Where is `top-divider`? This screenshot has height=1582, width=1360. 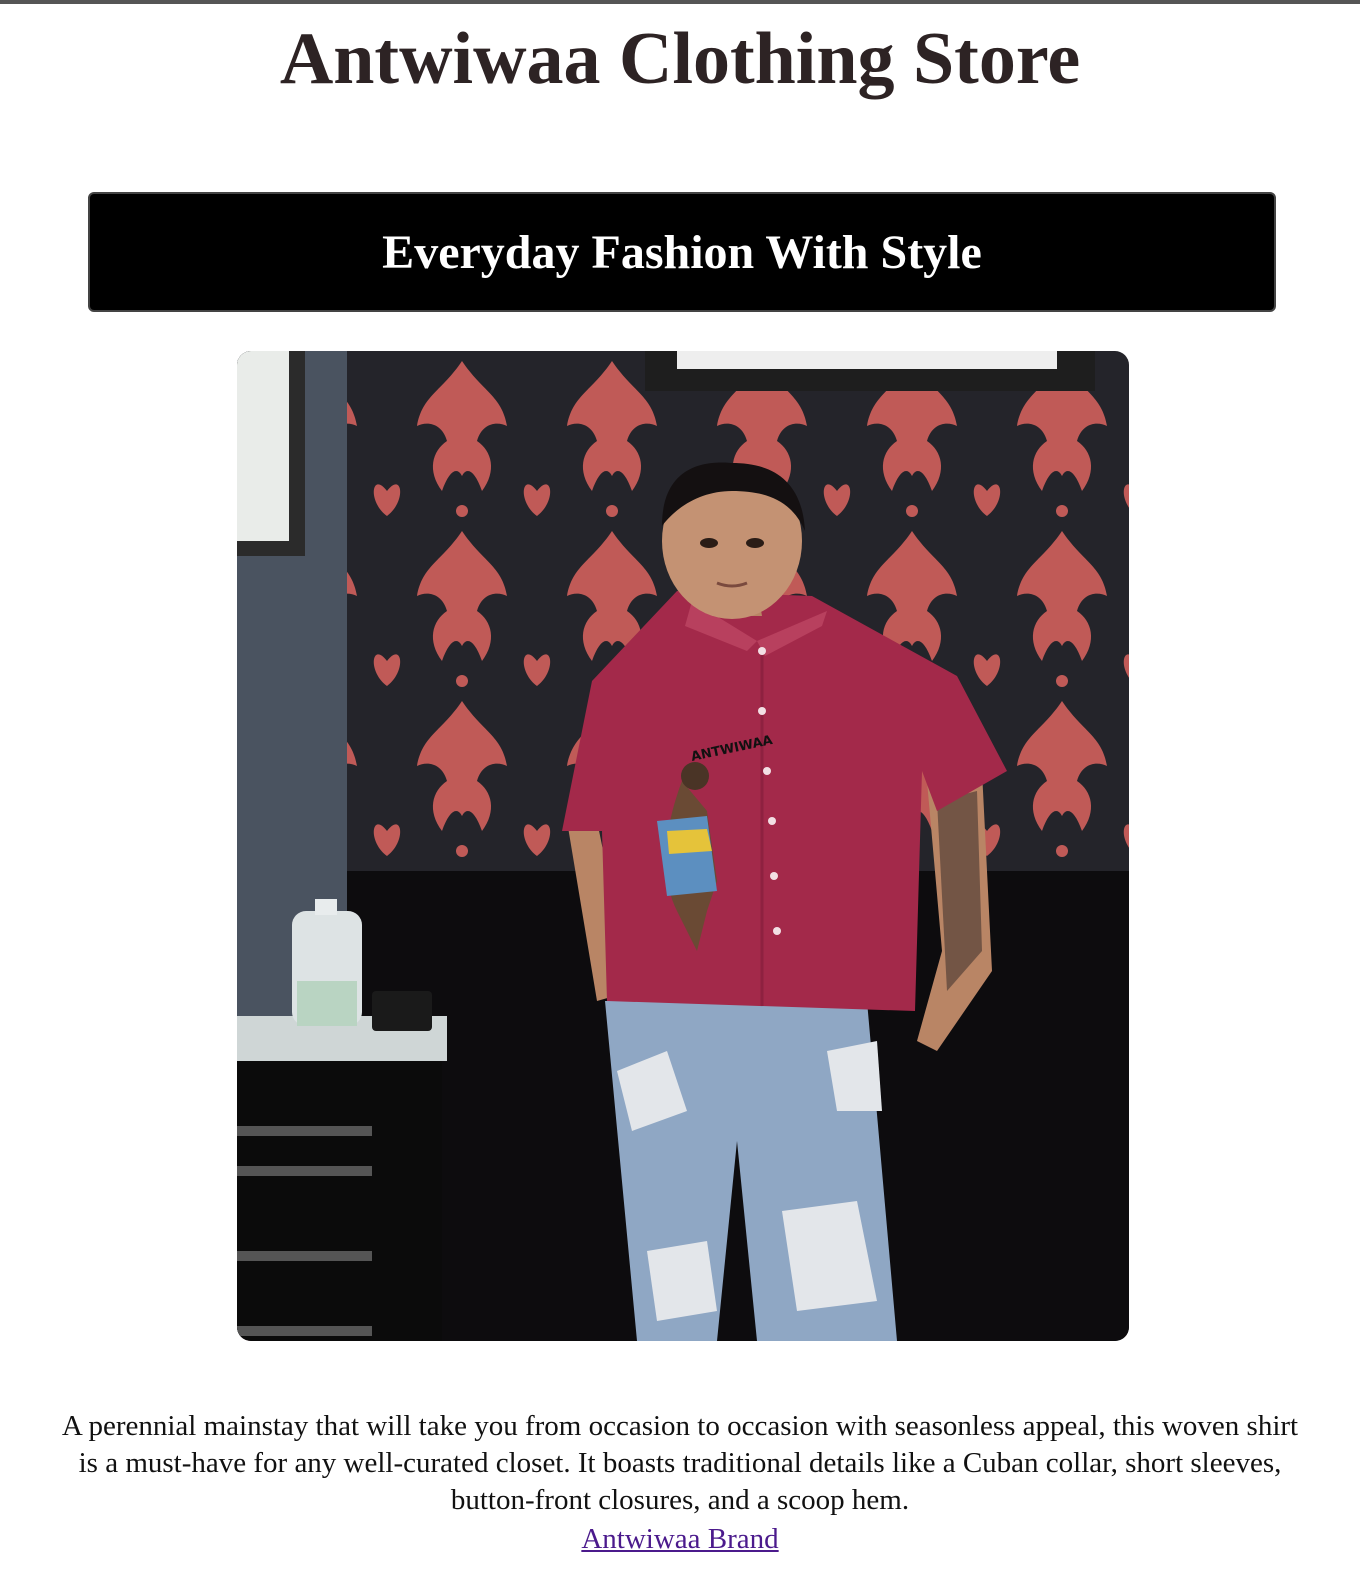 top-divider is located at coordinates (680, 2).